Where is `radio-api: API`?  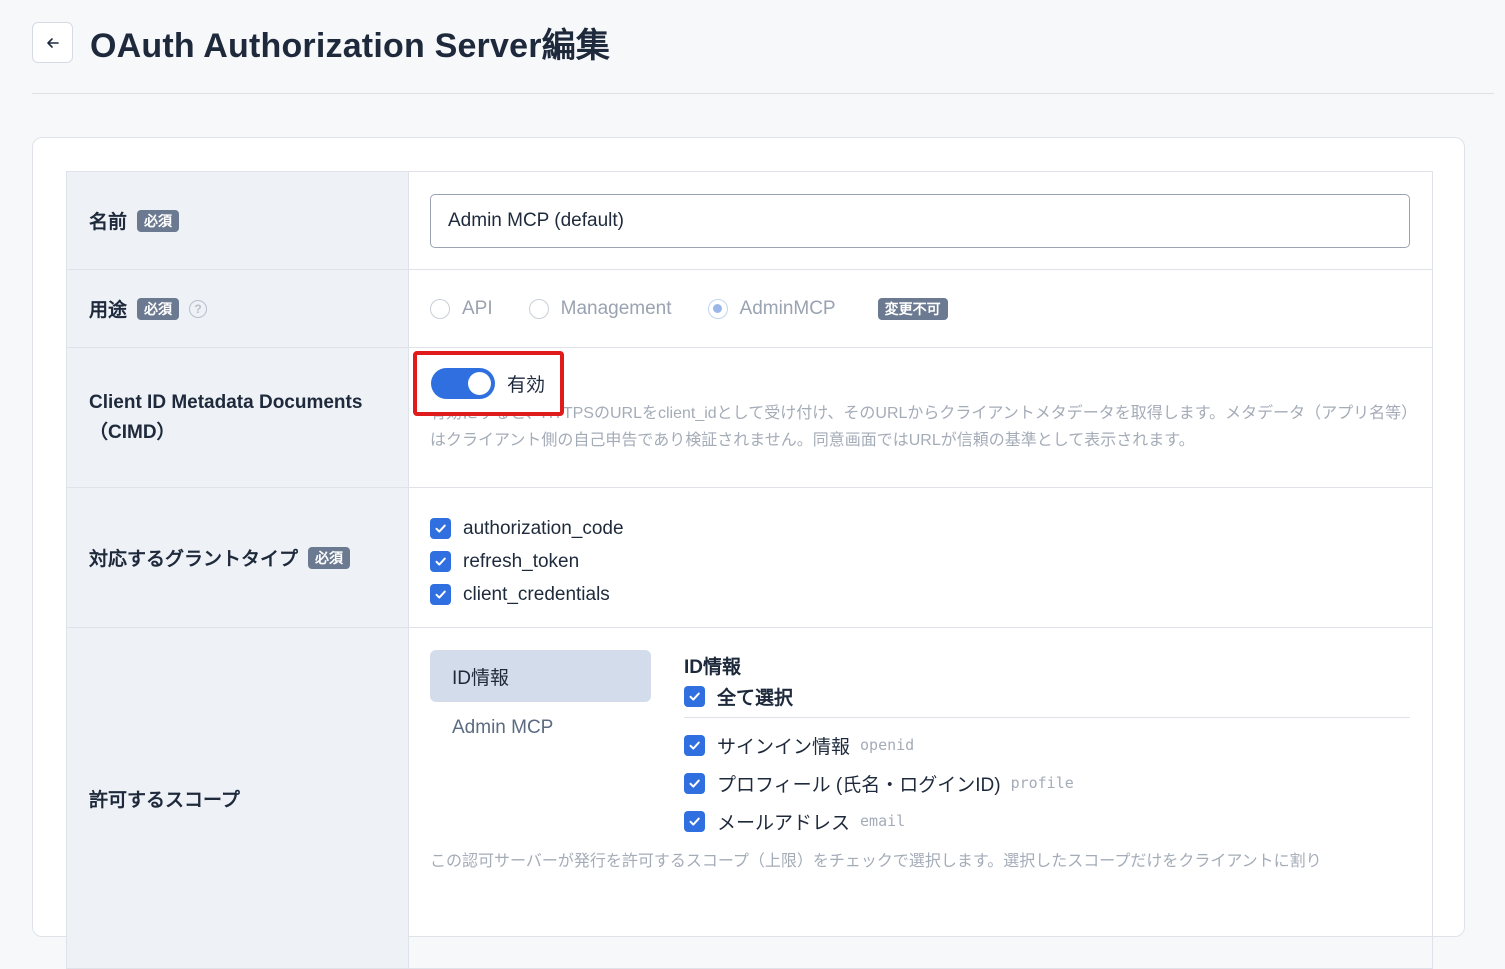
radio-api: API is located at coordinates (461, 309).